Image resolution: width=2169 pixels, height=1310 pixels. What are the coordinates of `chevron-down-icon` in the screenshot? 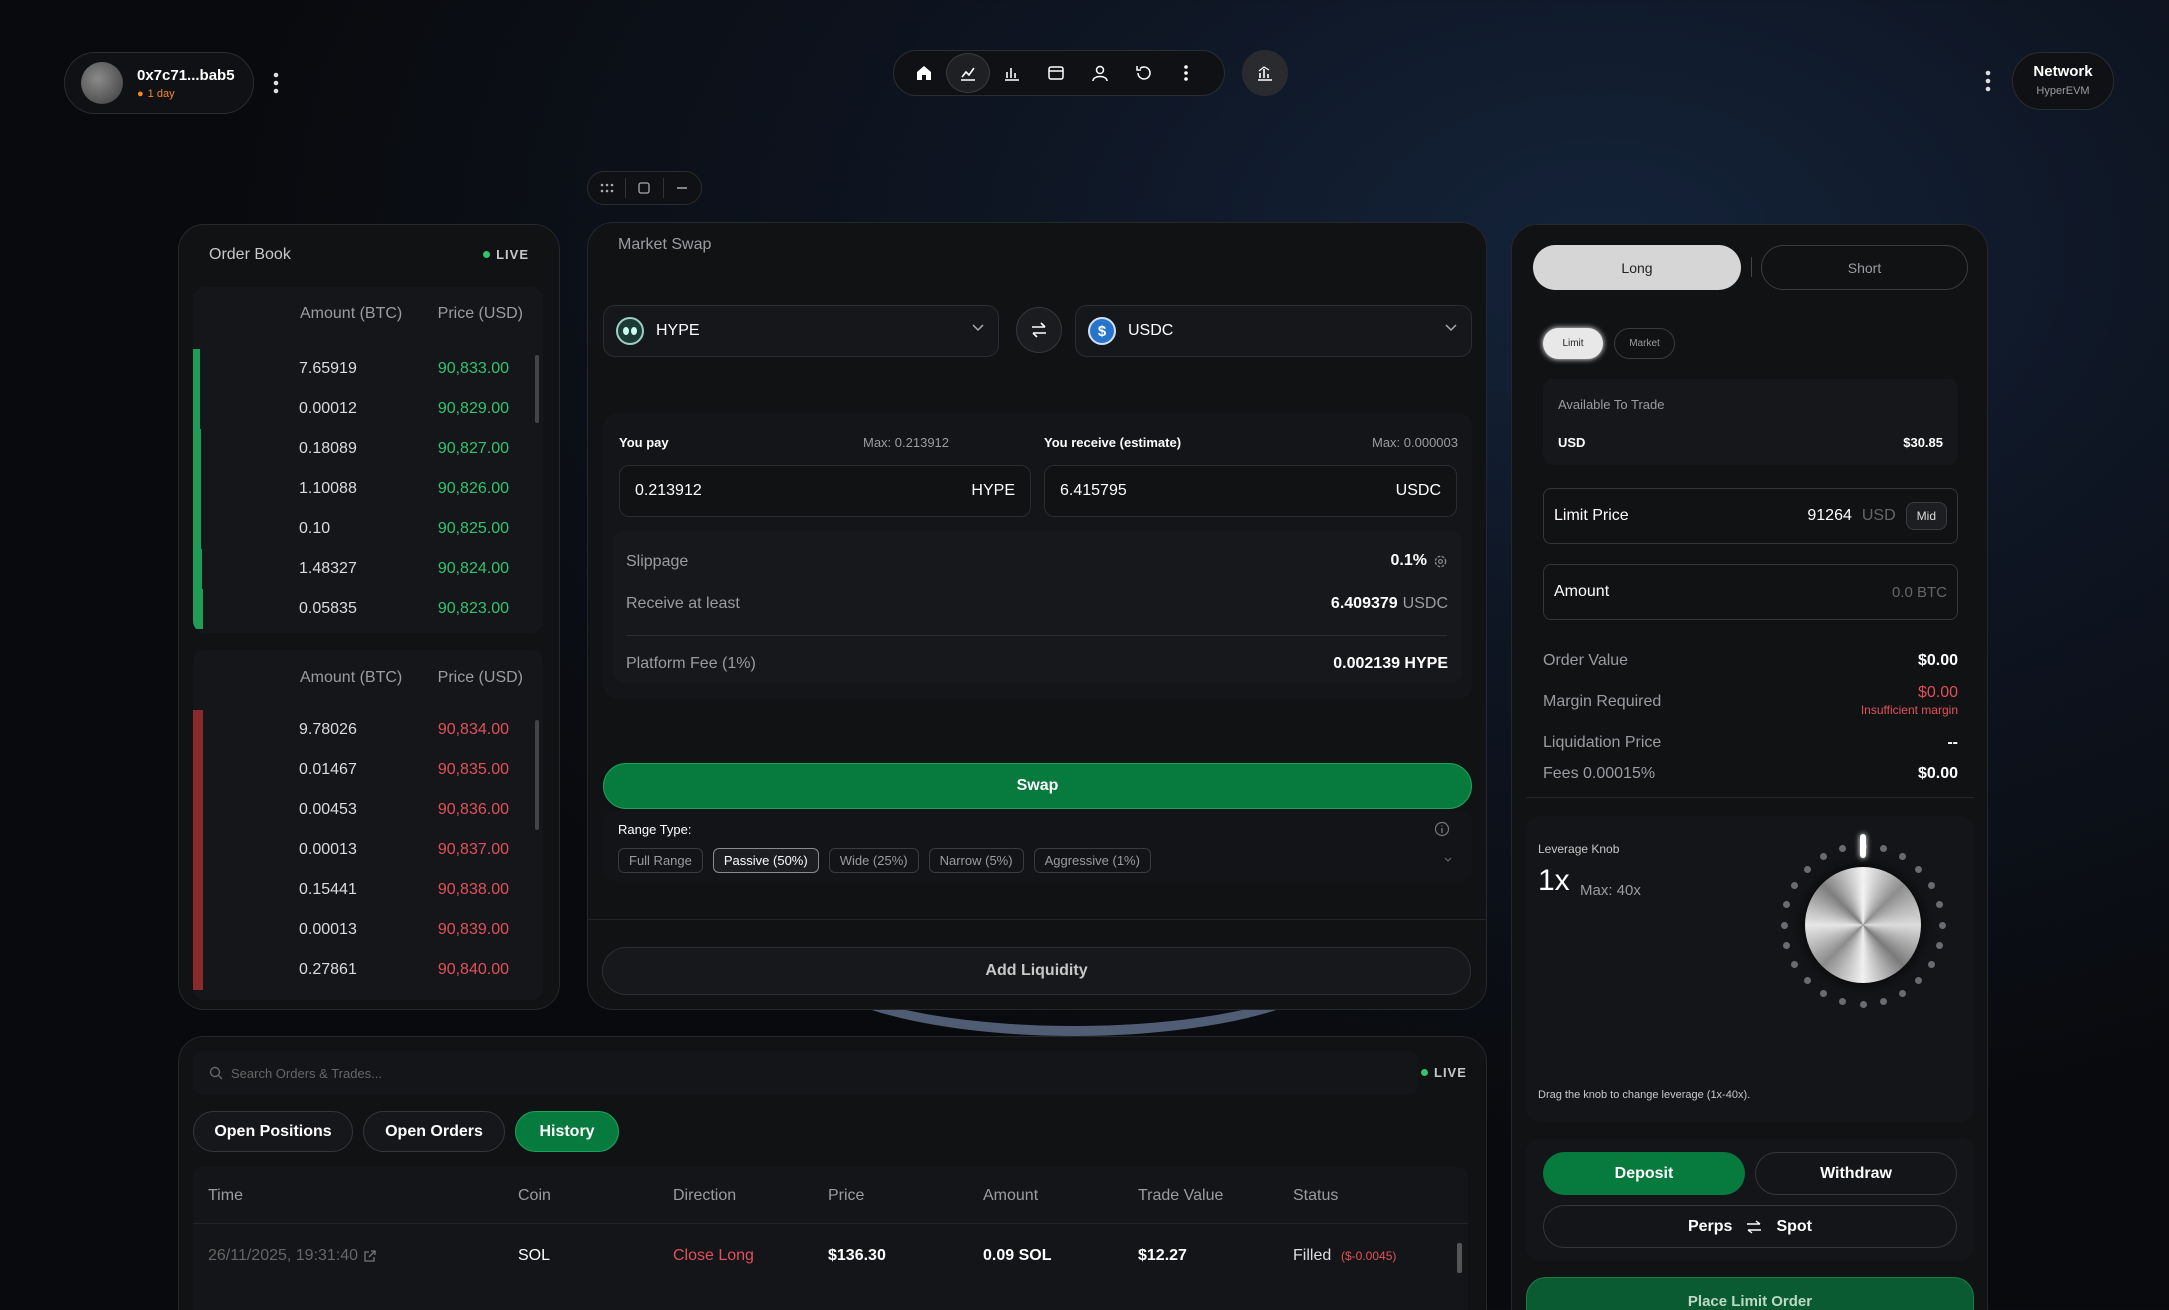 It's located at (1448, 860).